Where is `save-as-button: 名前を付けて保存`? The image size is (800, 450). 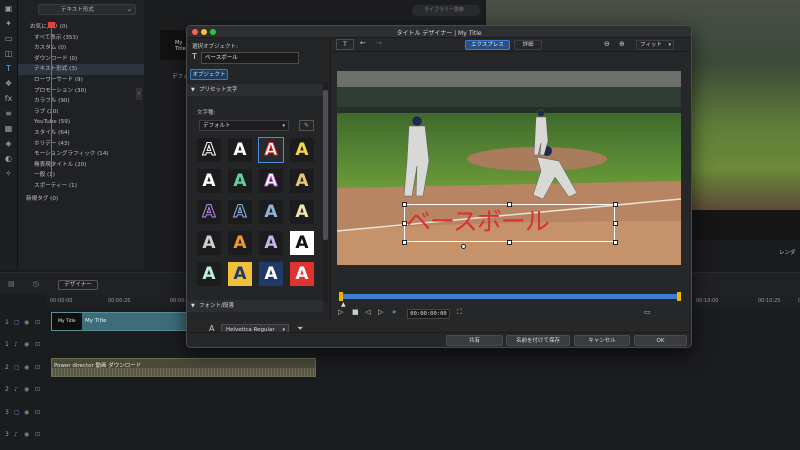 save-as-button: 名前を付けて保存 is located at coordinates (538, 340).